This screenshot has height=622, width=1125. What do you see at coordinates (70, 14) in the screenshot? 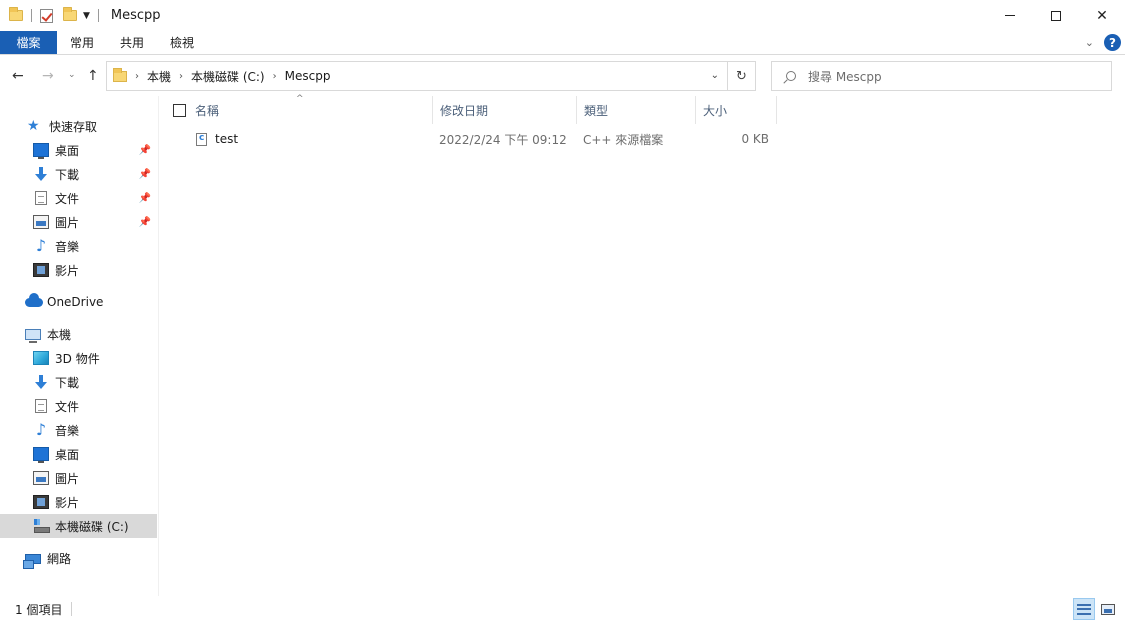
I see `new-folder-icon` at bounding box center [70, 14].